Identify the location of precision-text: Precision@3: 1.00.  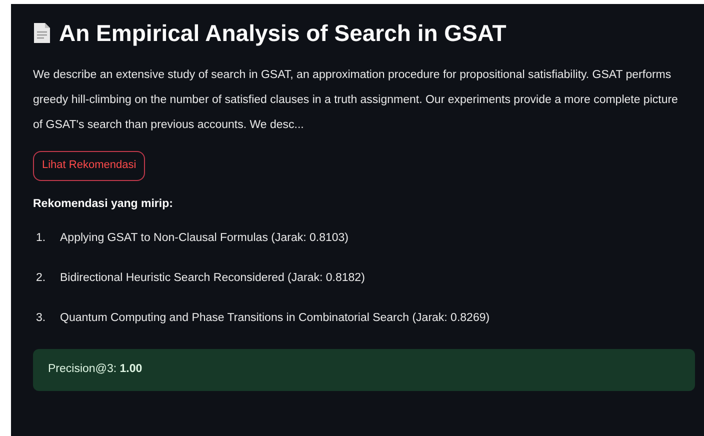
(95, 370).